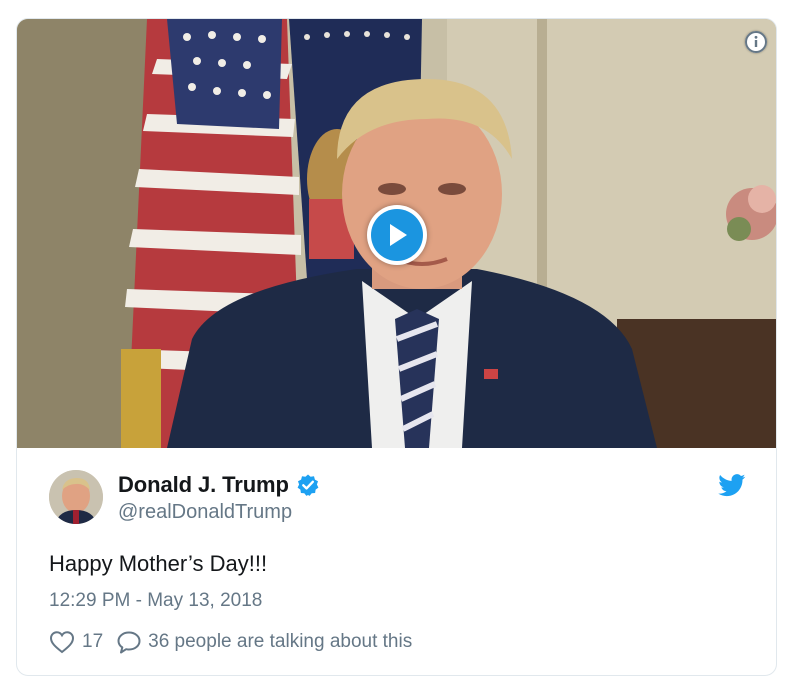  I want to click on author-row: Donald J. Trump, so click(219, 485).